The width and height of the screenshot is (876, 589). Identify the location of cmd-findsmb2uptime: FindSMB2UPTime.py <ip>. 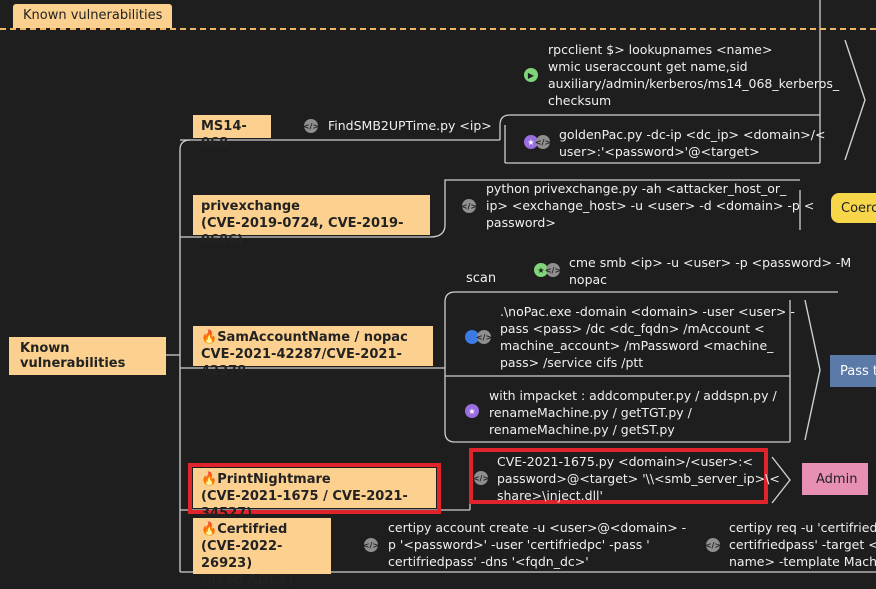
(410, 125).